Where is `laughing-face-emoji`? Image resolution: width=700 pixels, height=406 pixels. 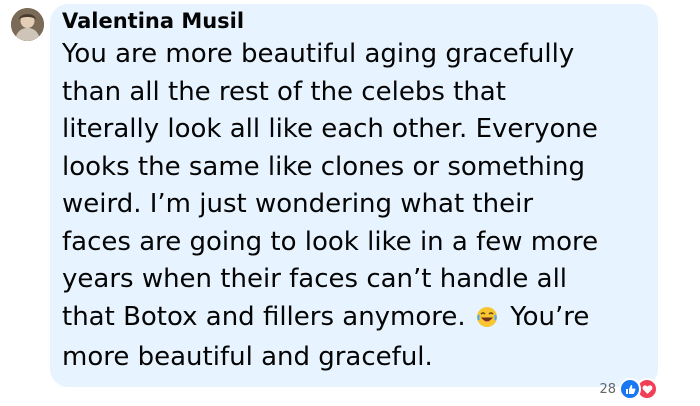 laughing-face-emoji is located at coordinates (487, 321).